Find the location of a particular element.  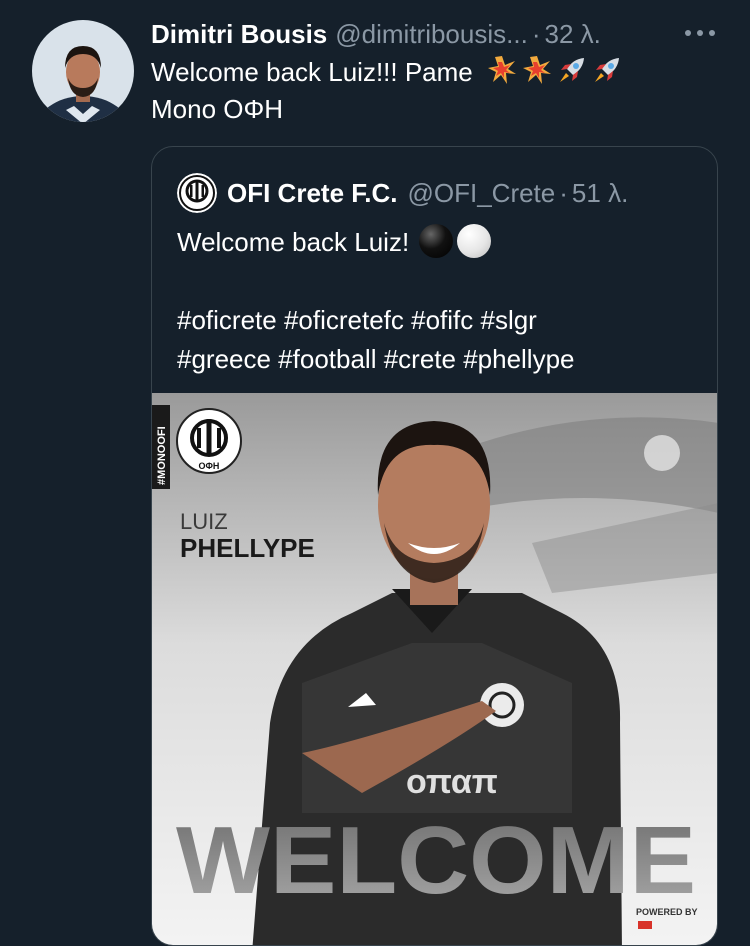

player-last-name: PHELLYPE is located at coordinates (247, 548).